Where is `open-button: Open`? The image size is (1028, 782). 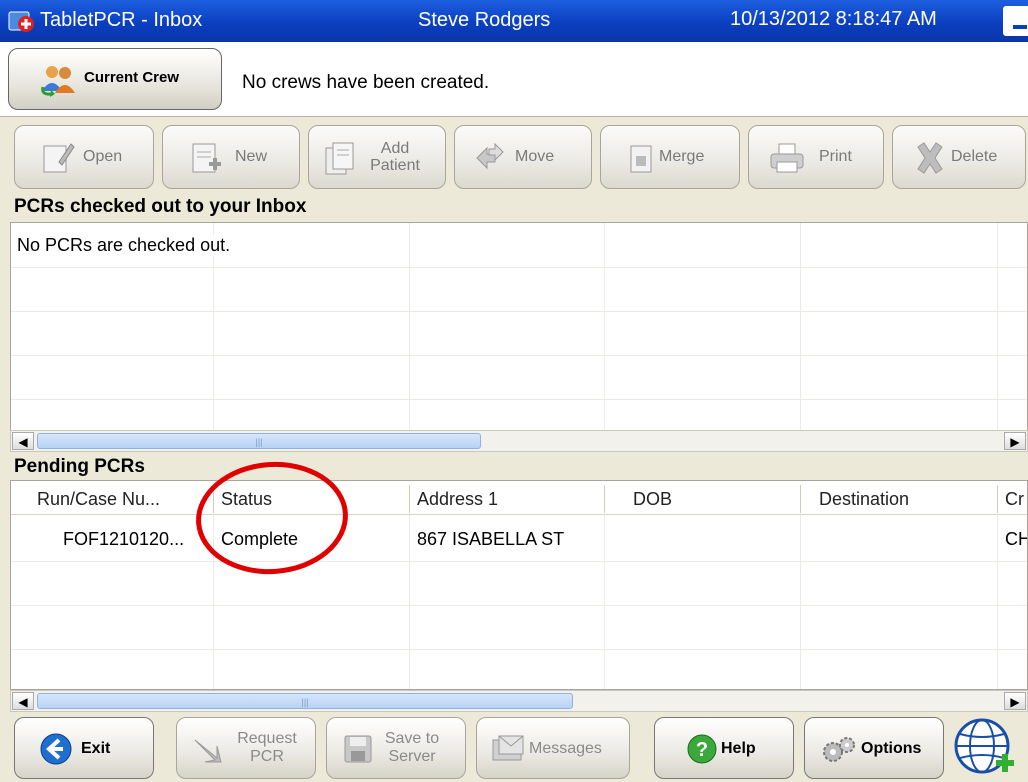
open-button: Open is located at coordinates (84, 157).